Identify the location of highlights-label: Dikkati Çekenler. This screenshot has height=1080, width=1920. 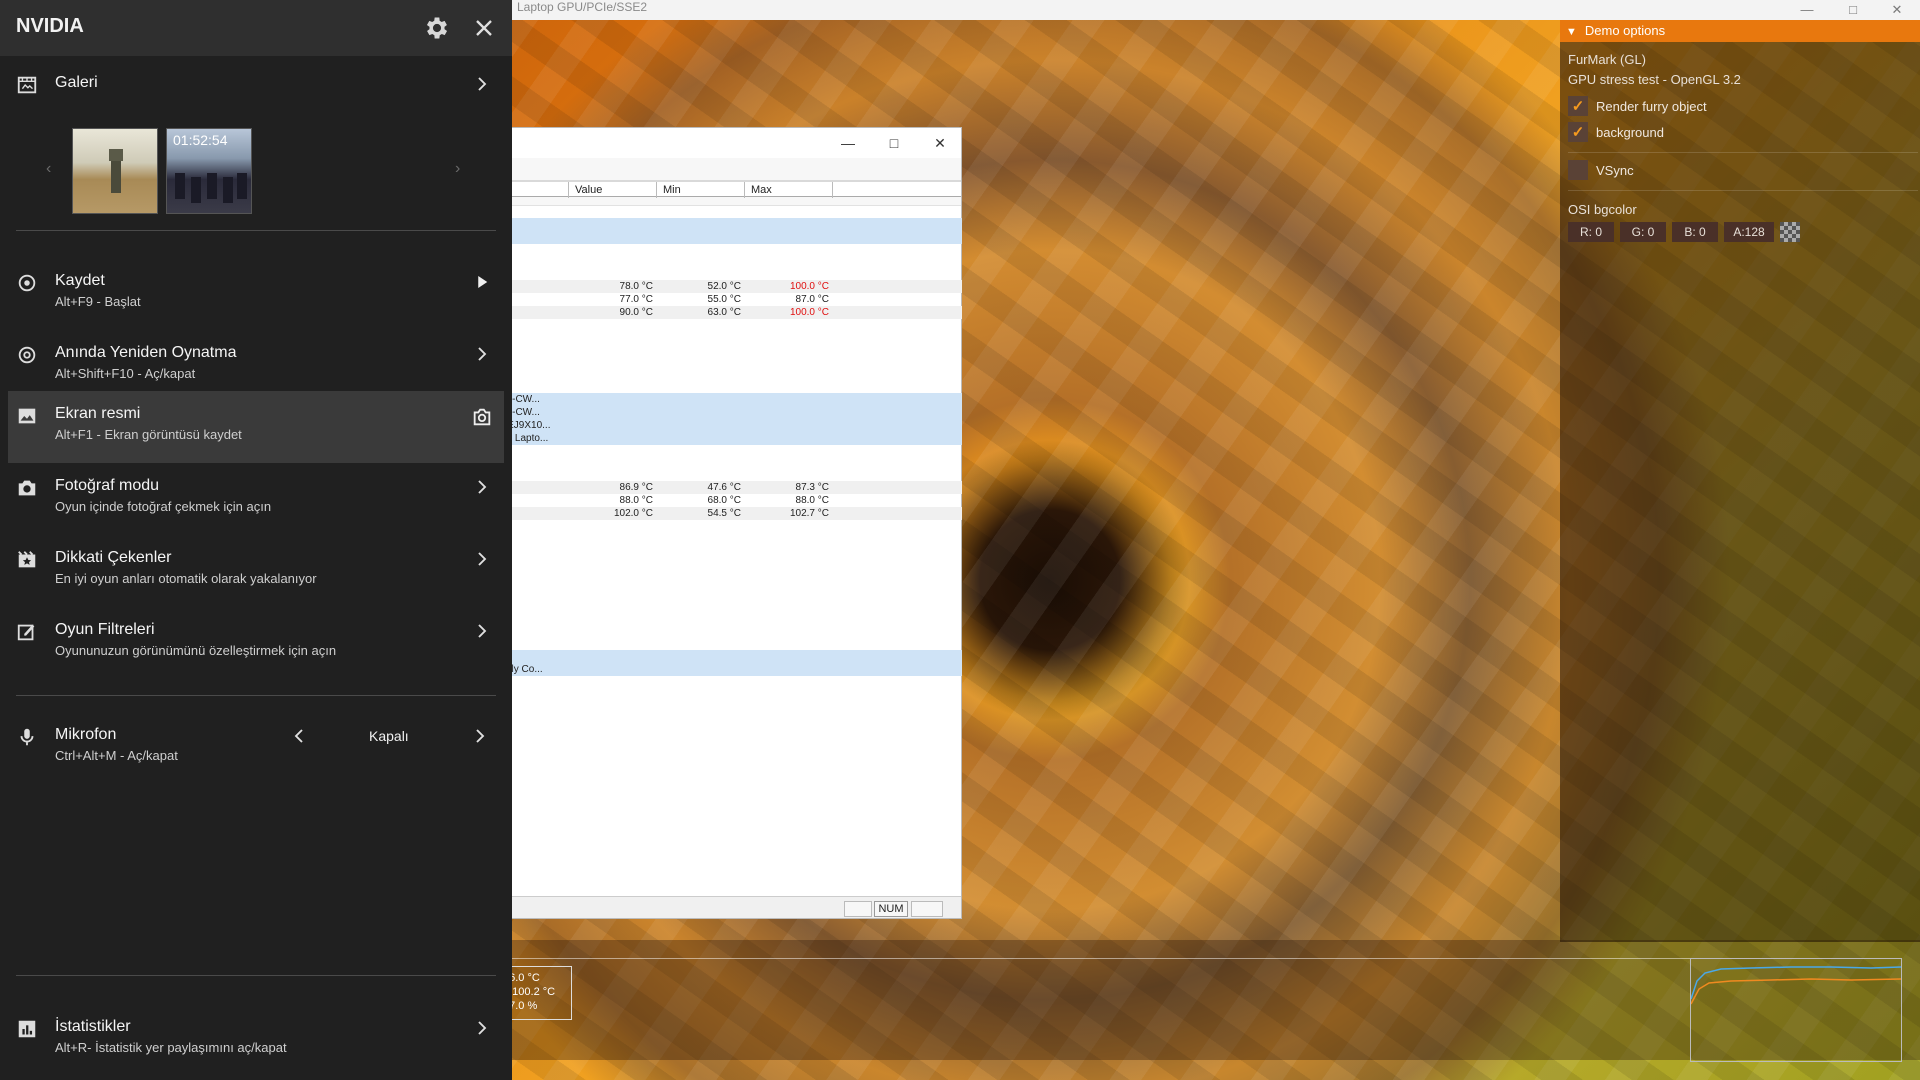
(113, 557).